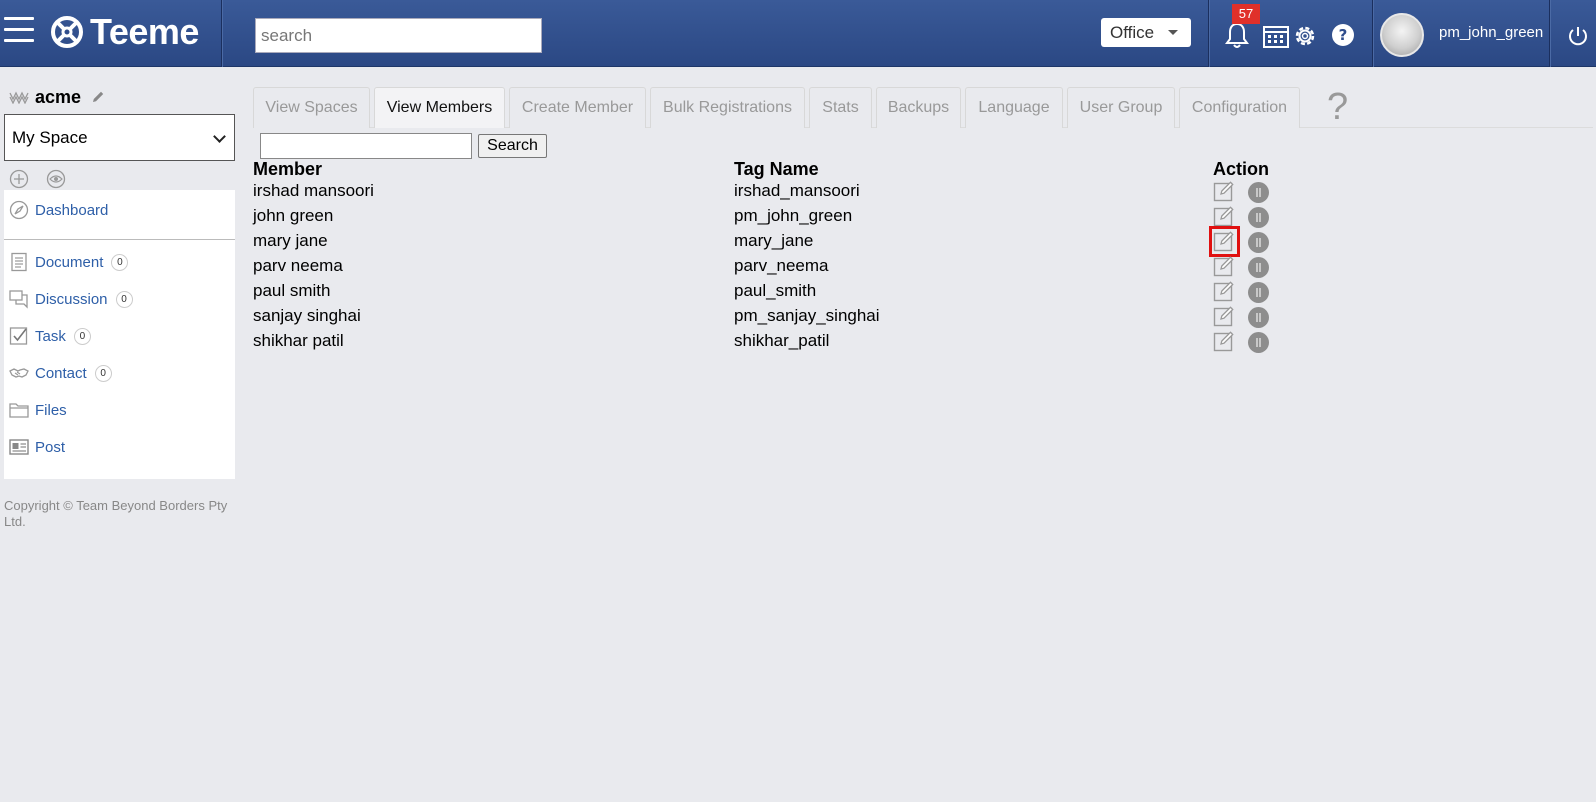  What do you see at coordinates (293, 215) in the screenshot?
I see `member-name: john green` at bounding box center [293, 215].